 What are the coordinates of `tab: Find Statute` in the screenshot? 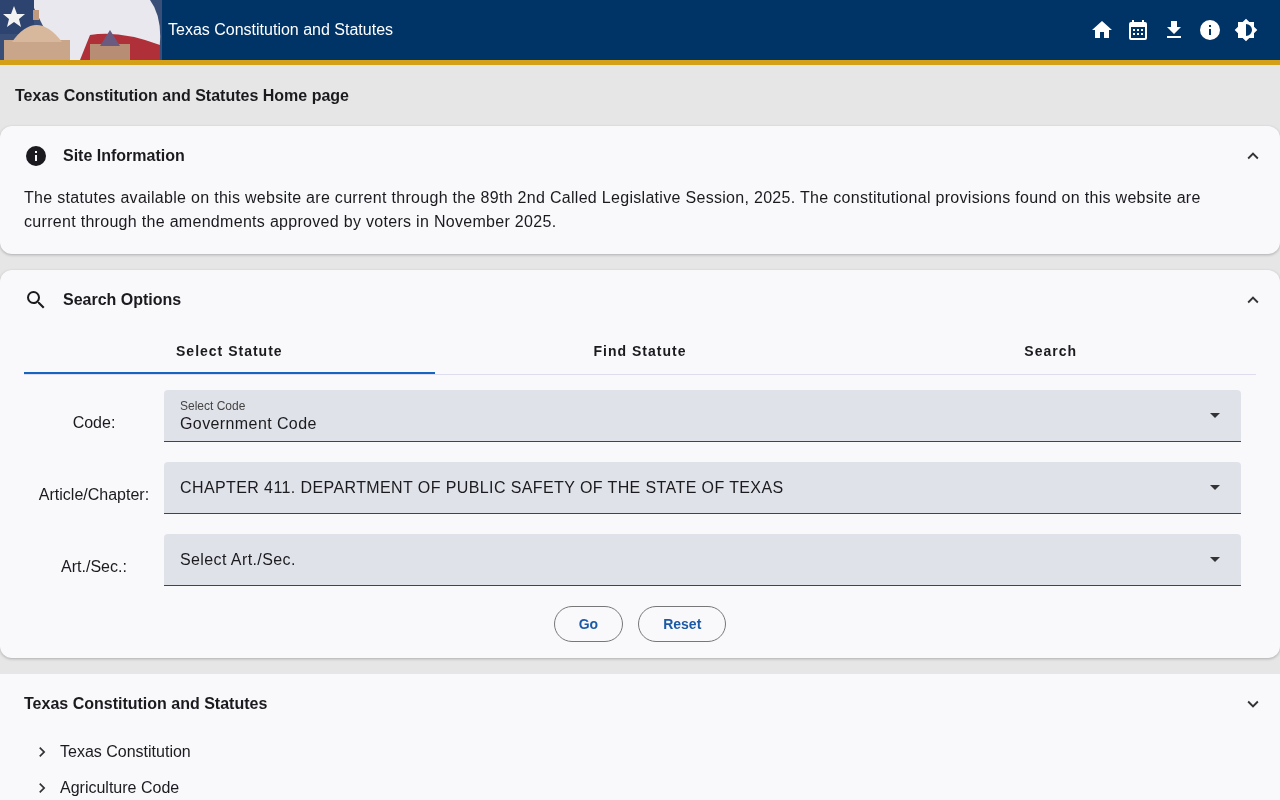 It's located at (640, 352).